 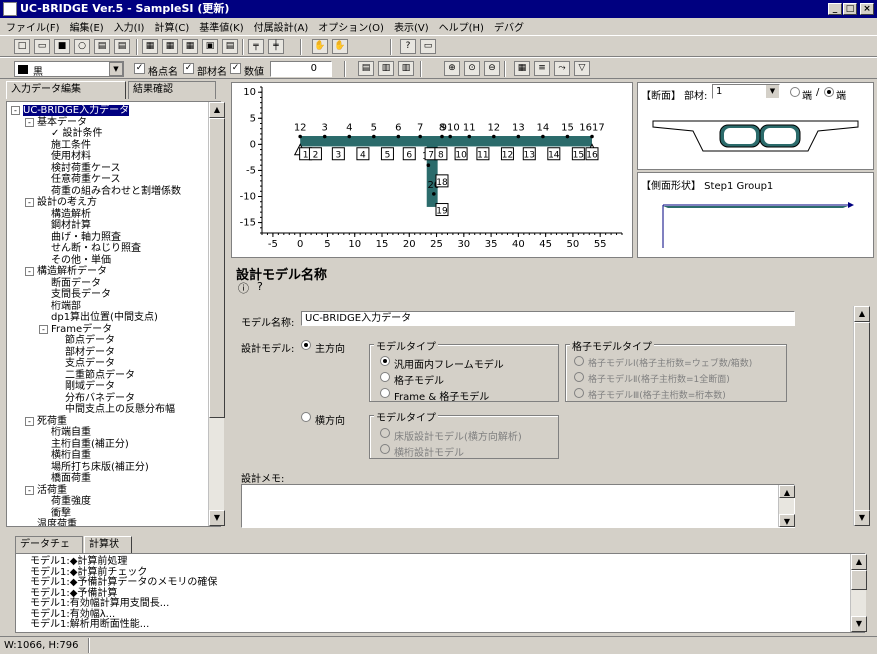 What do you see at coordinates (102, 46) in the screenshot?
I see `print-icon: ▤` at bounding box center [102, 46].